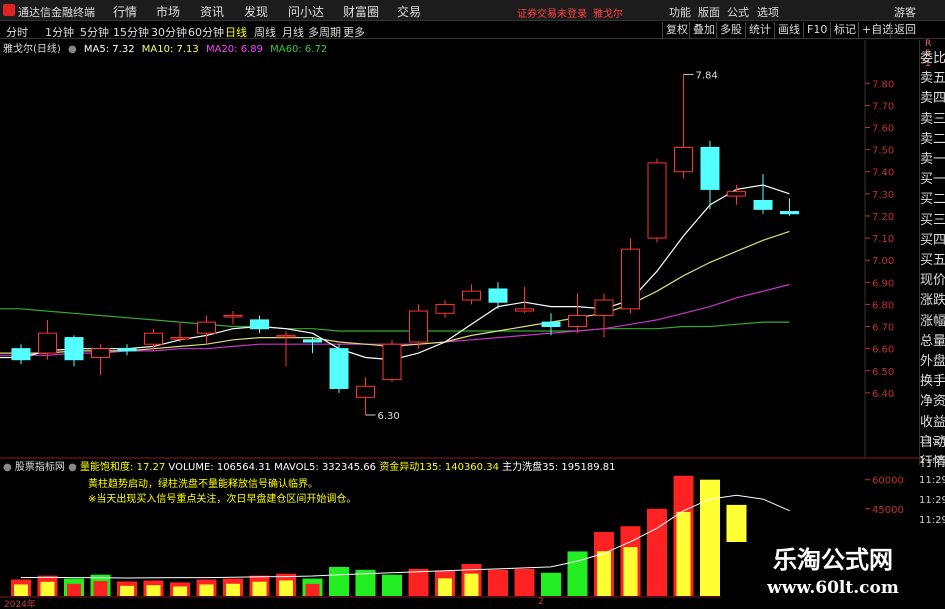 The height and width of the screenshot is (609, 945). What do you see at coordinates (883, 129) in the screenshot?
I see `y-tick-label: 7.60` at bounding box center [883, 129].